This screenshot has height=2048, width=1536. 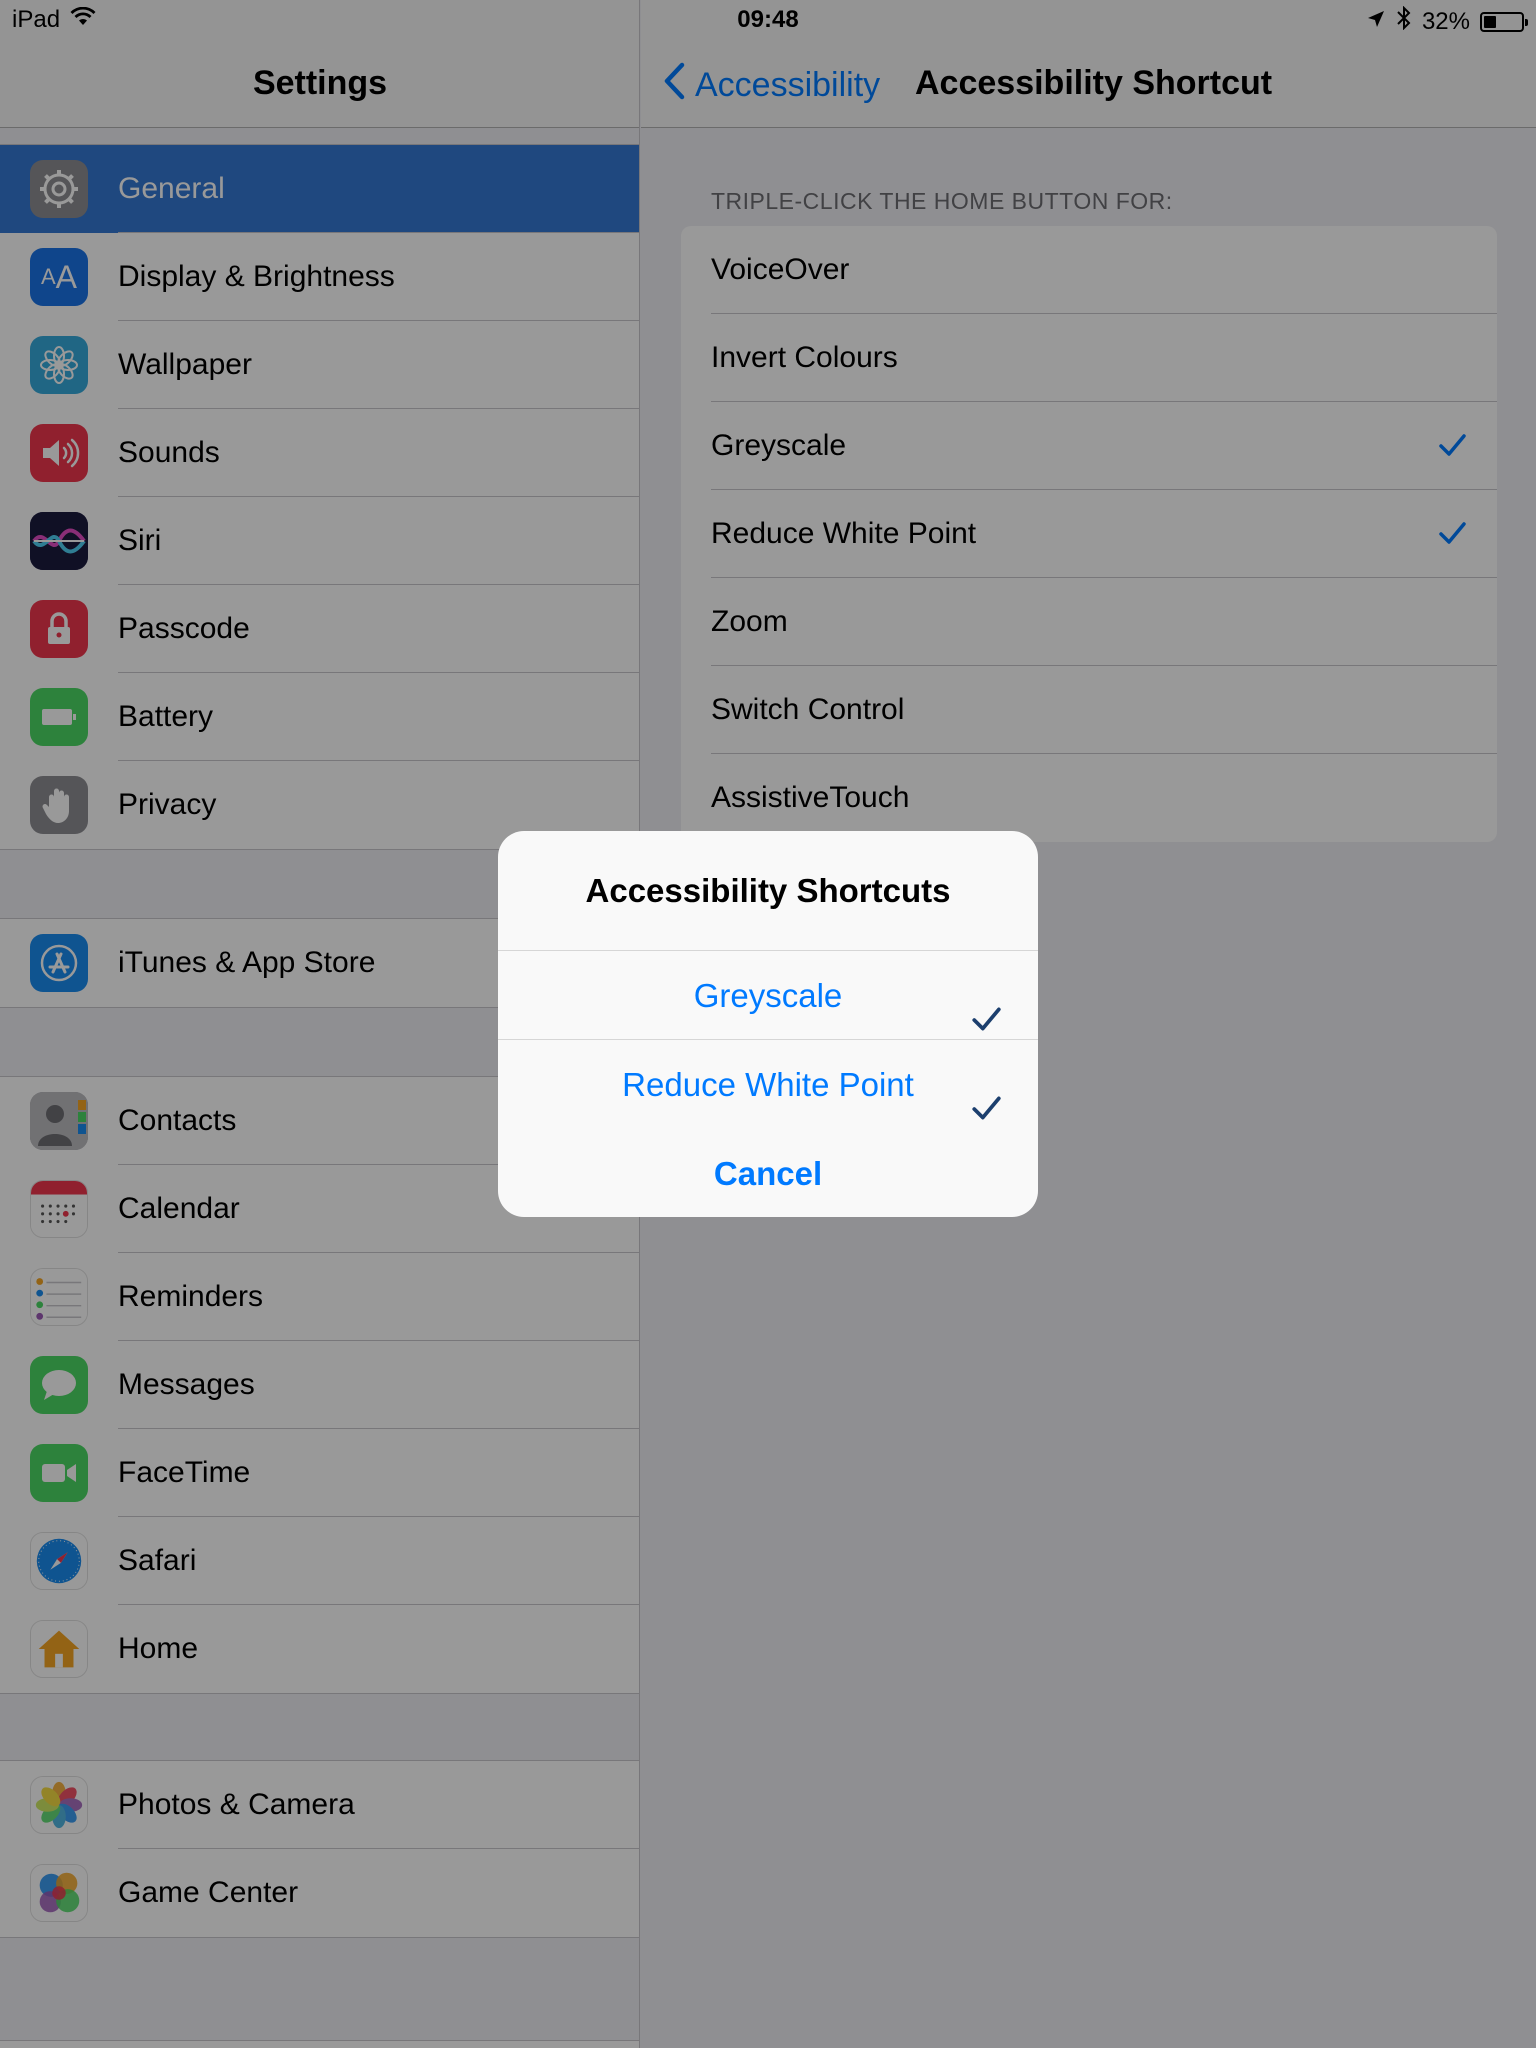 I want to click on alert-action-greyscale: Greyscale, so click(x=768, y=995).